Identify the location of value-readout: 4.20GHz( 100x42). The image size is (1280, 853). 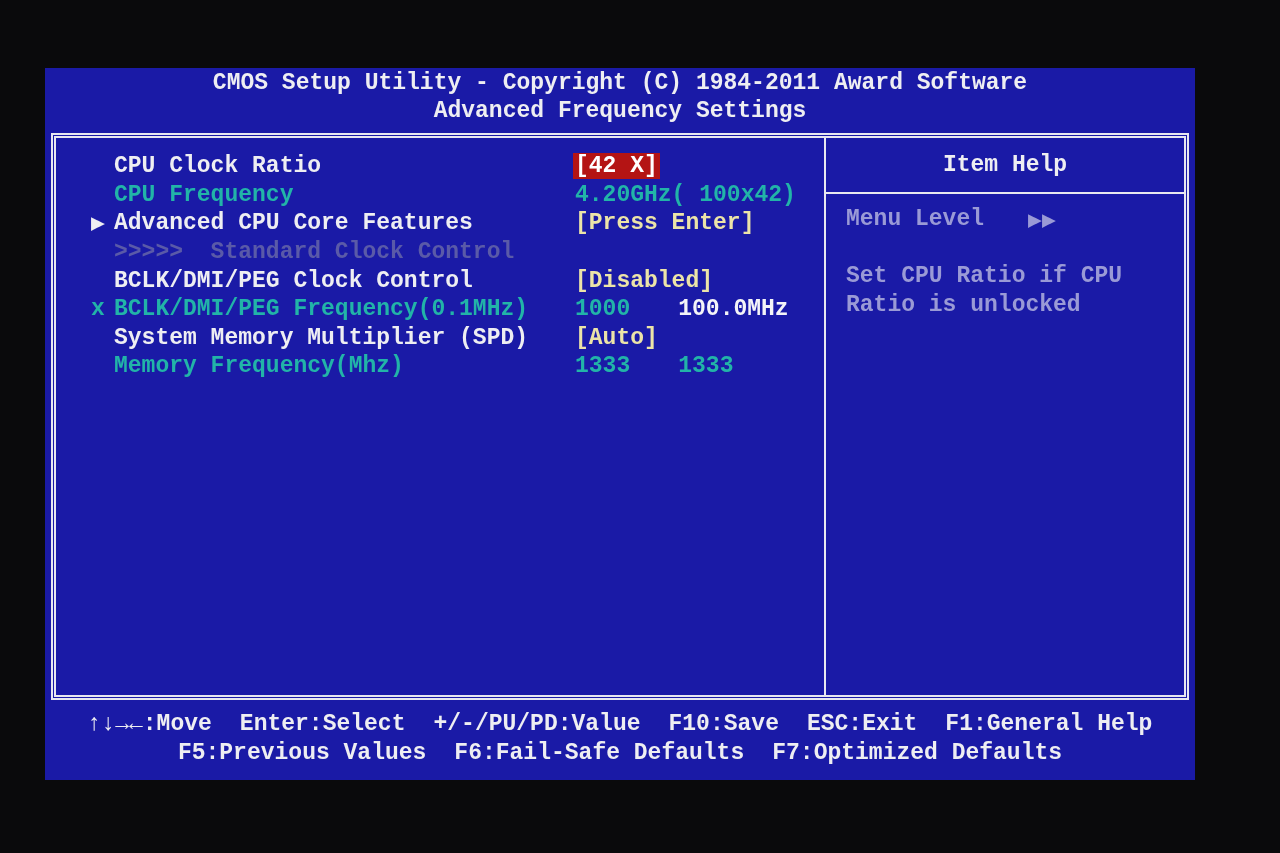
(685, 194).